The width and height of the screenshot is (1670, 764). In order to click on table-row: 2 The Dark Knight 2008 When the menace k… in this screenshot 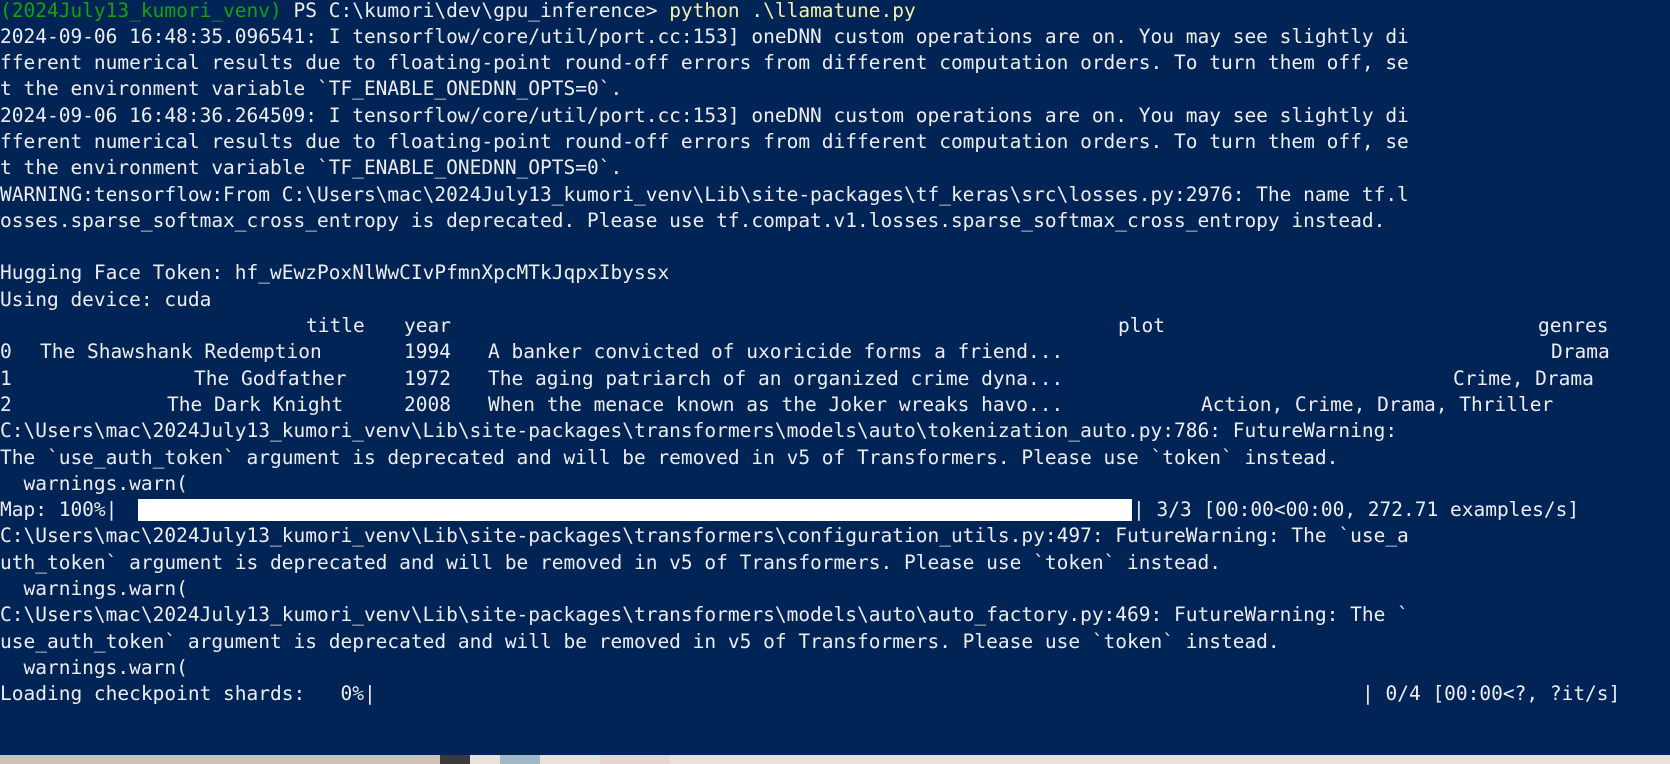, I will do `click(835, 405)`.